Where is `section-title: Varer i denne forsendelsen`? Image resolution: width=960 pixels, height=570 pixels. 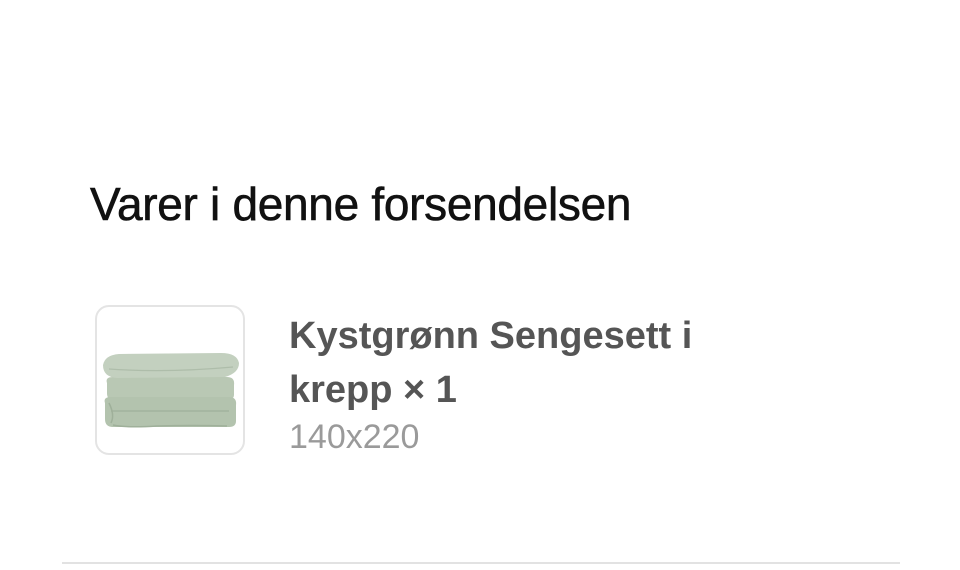
section-title: Varer i denne forsendelsen is located at coordinates (361, 204).